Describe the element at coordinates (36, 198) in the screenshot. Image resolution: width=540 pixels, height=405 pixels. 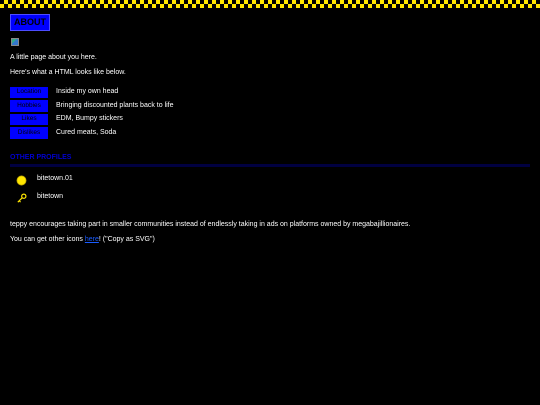
I see `profile-link: bitetown` at that location.